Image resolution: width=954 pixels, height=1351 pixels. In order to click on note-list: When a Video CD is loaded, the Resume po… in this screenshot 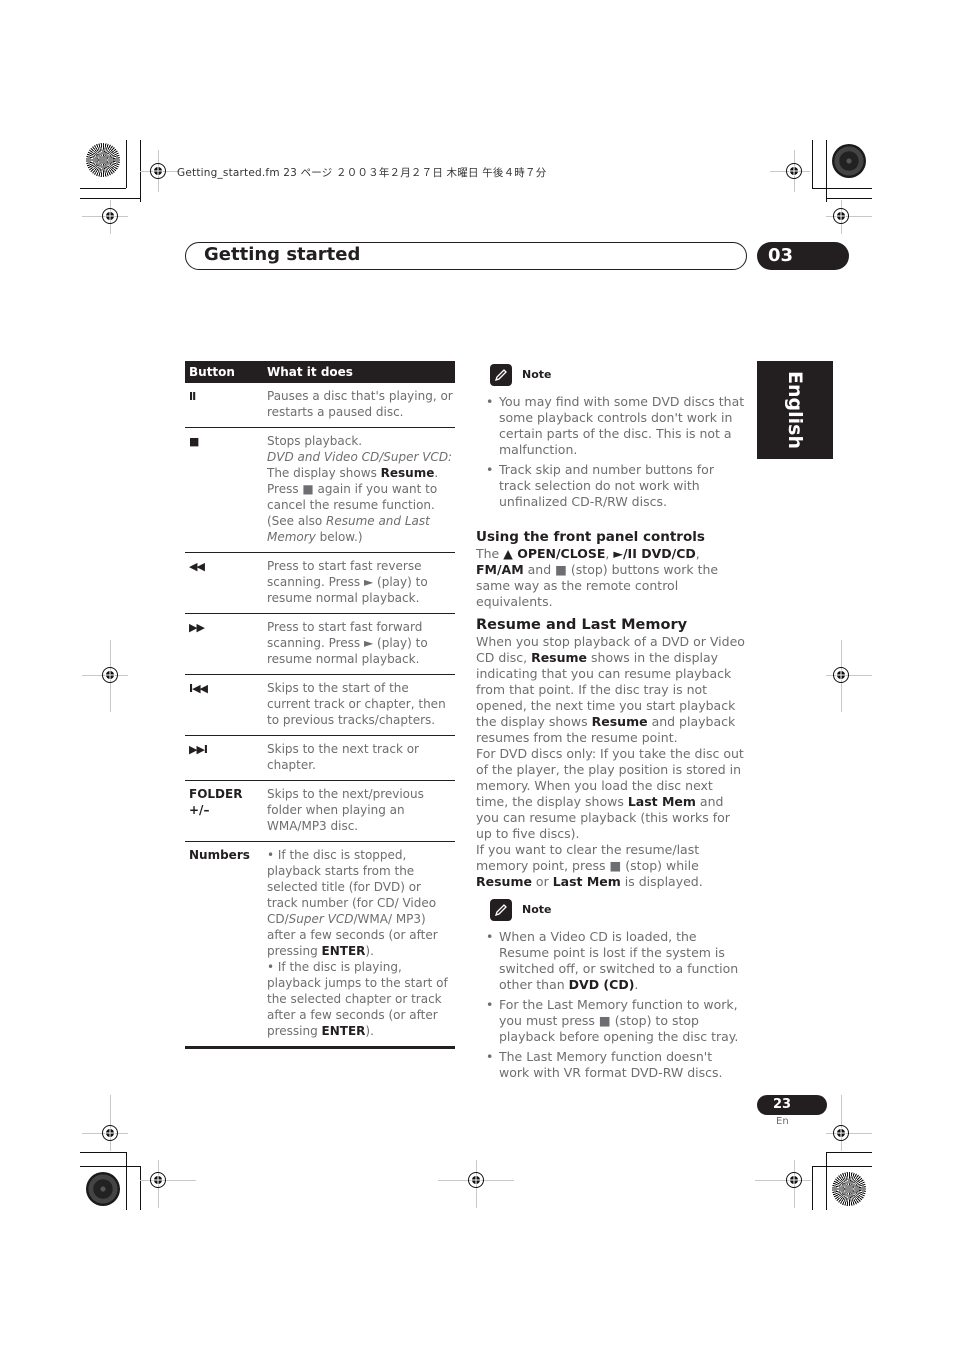, I will do `click(611, 1005)`.